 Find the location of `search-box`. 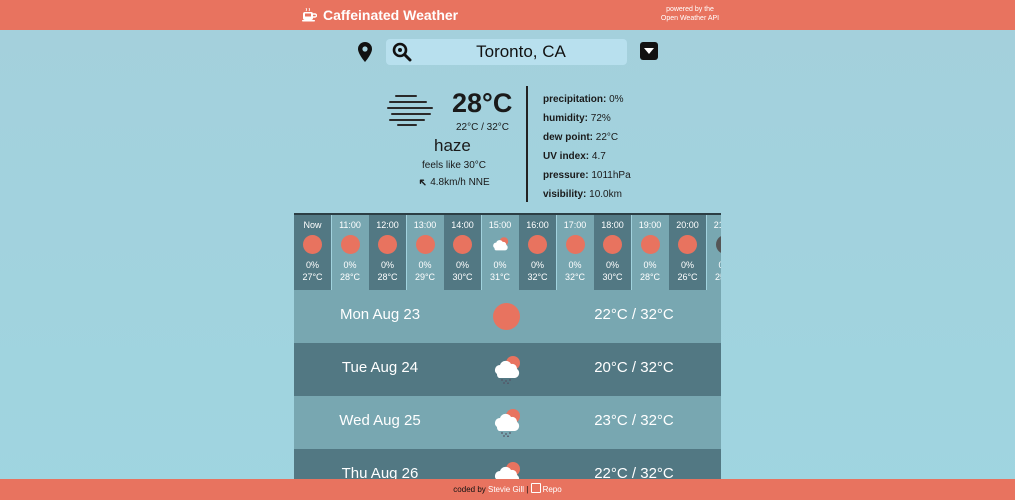

search-box is located at coordinates (506, 52).